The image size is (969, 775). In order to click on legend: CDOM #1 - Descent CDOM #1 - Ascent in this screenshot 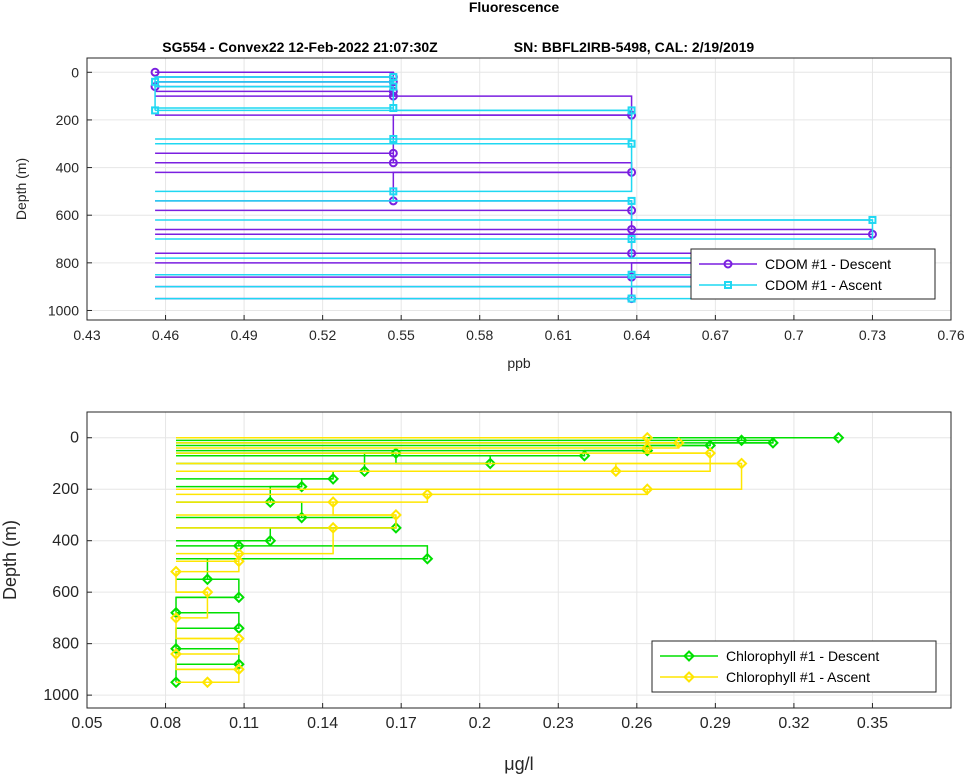, I will do `click(813, 274)`.